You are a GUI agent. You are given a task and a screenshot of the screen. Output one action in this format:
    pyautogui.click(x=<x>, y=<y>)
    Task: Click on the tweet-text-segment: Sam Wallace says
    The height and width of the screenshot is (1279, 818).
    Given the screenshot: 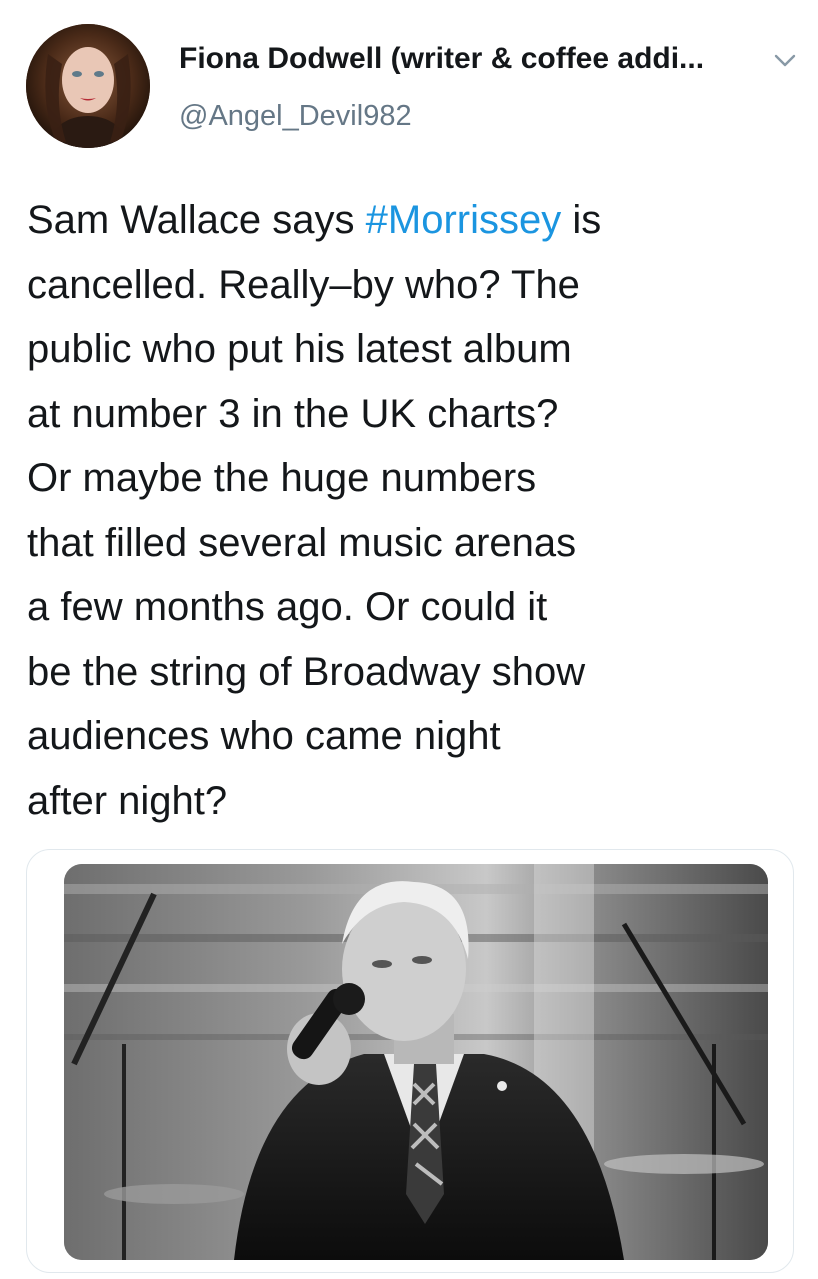 What is the action you would take?
    pyautogui.click(x=196, y=220)
    